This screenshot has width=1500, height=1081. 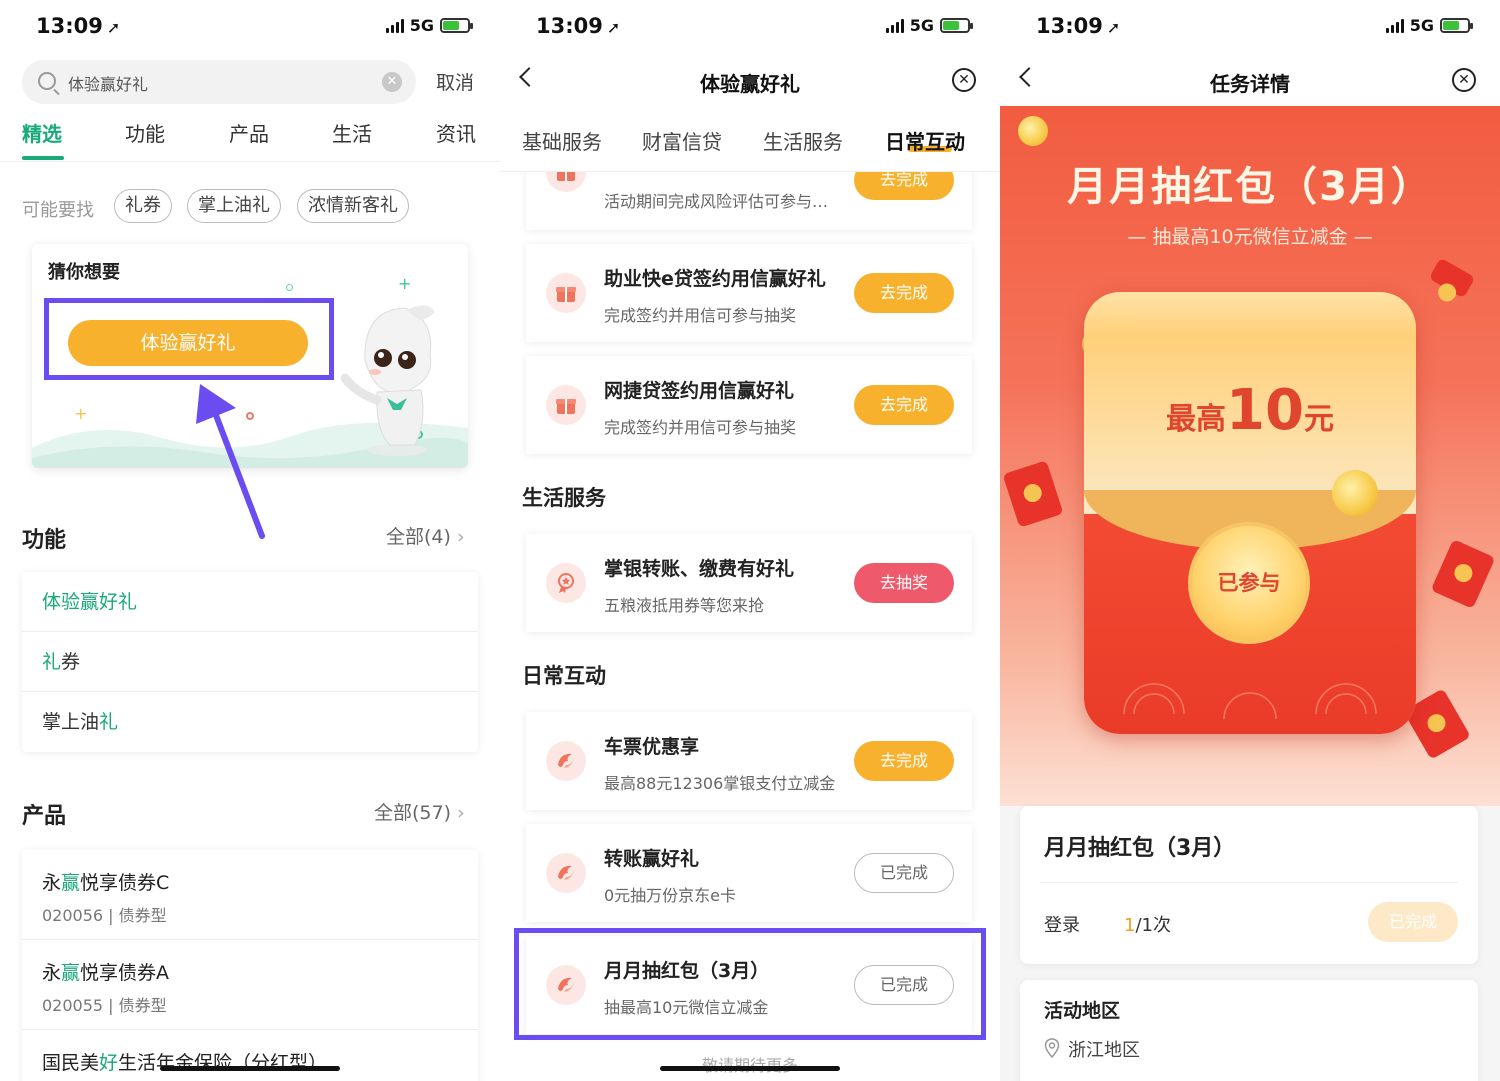 I want to click on red-envelope: 最高10元 已参与, so click(x=1250, y=513).